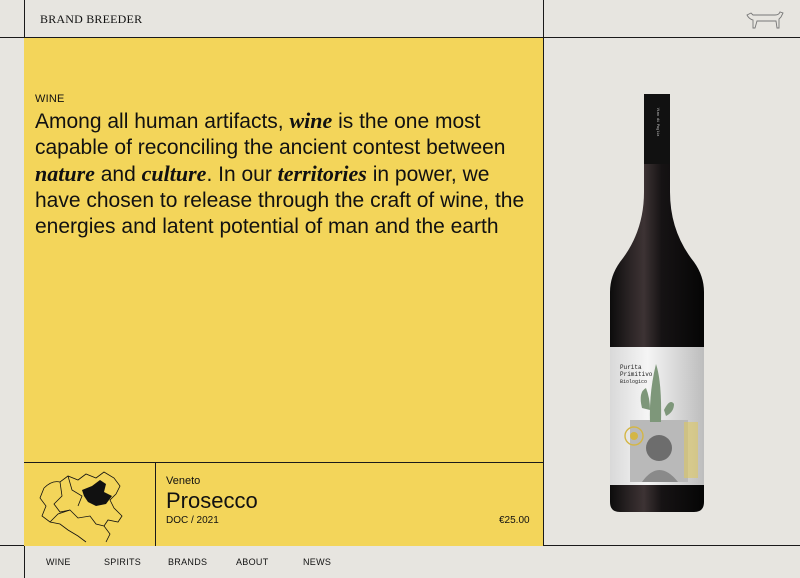  What do you see at coordinates (543, 273) in the screenshot?
I see `center-divider` at bounding box center [543, 273].